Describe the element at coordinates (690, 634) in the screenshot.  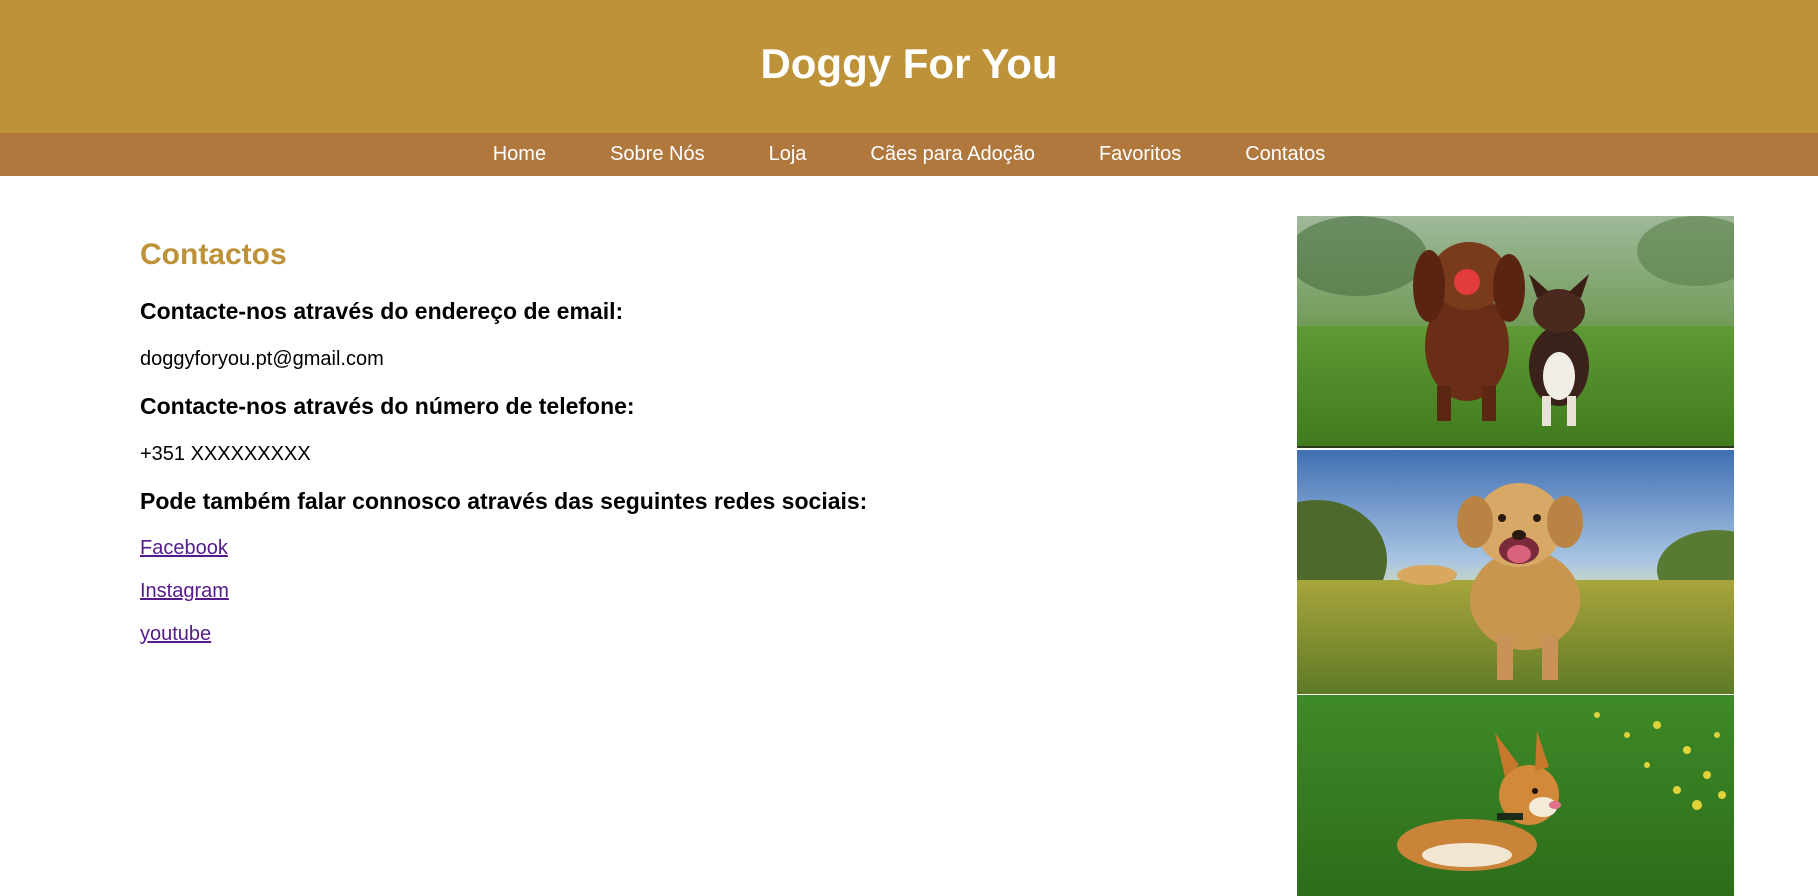
I see `youtube-link: youtube` at that location.